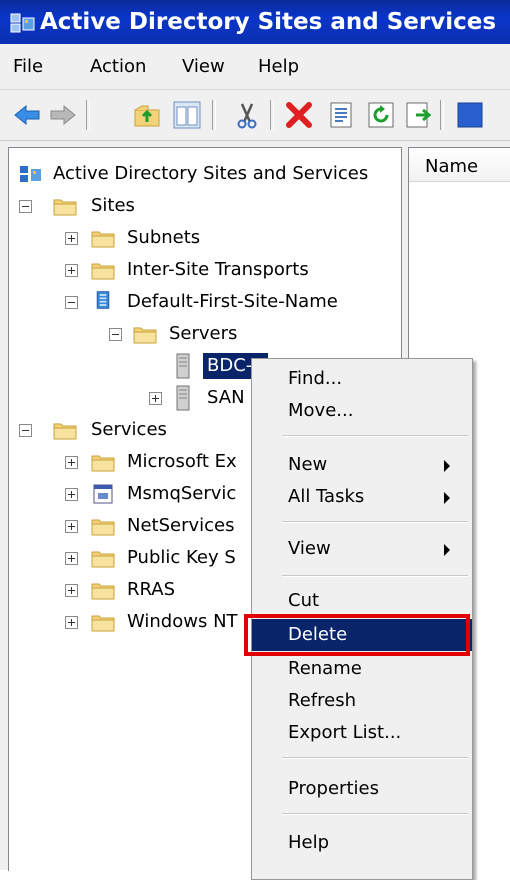 Image resolution: width=510 pixels, height=880 pixels. I want to click on delete-x-icon, so click(299, 115).